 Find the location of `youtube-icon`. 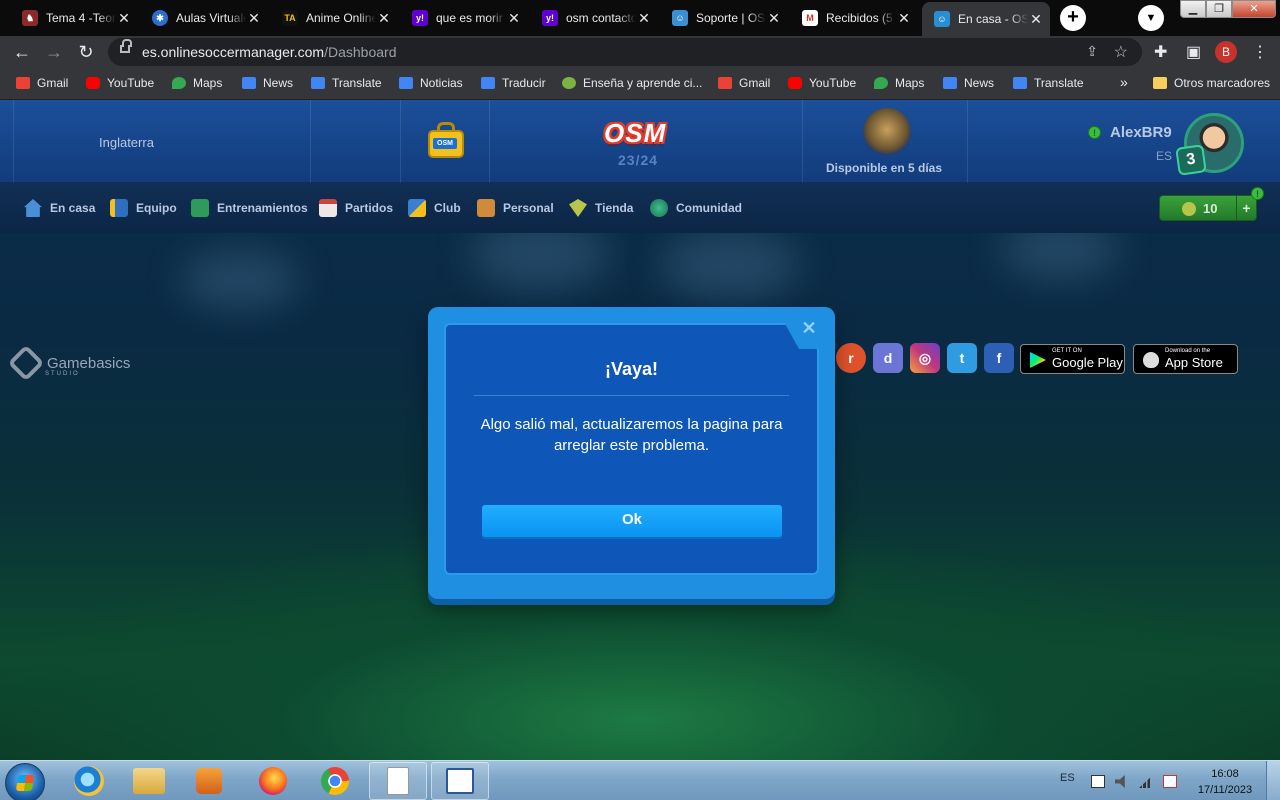

youtube-icon is located at coordinates (795, 83).